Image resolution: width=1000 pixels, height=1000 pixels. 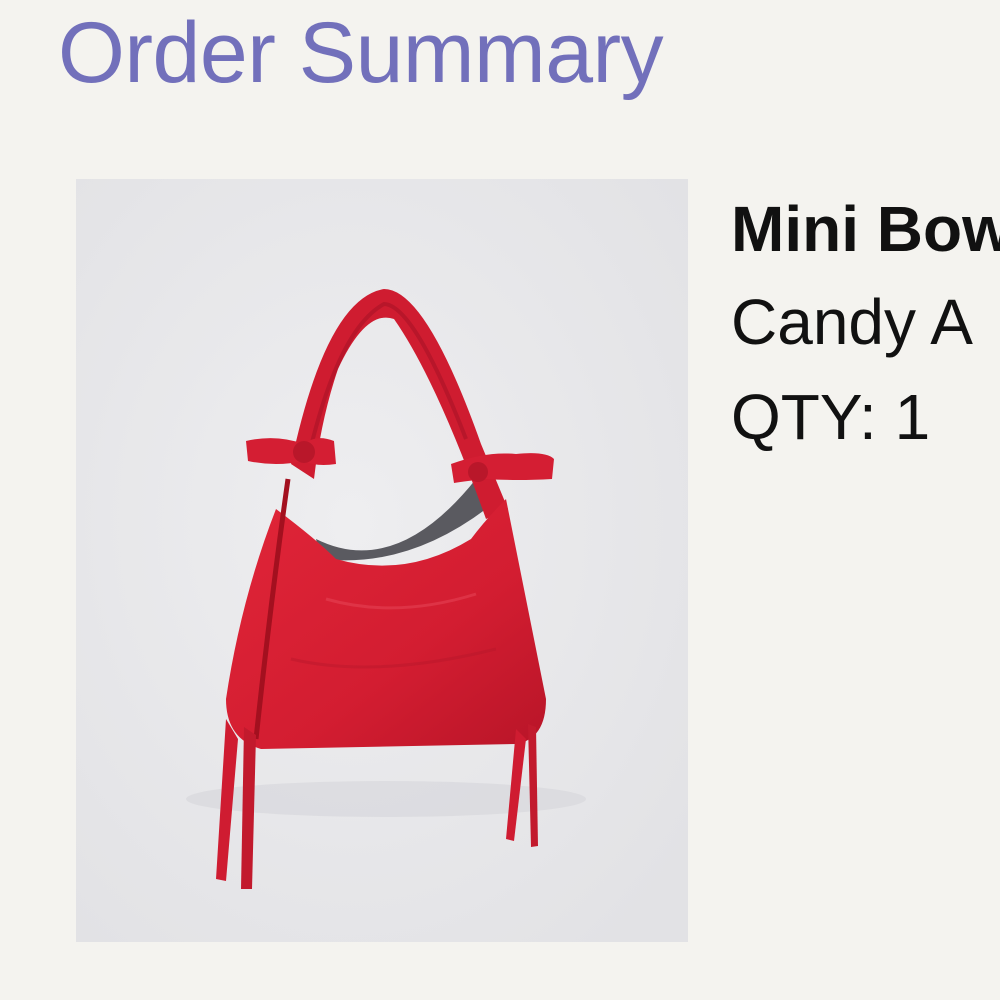 I want to click on product-name: Mini Bow, so click(x=865, y=229).